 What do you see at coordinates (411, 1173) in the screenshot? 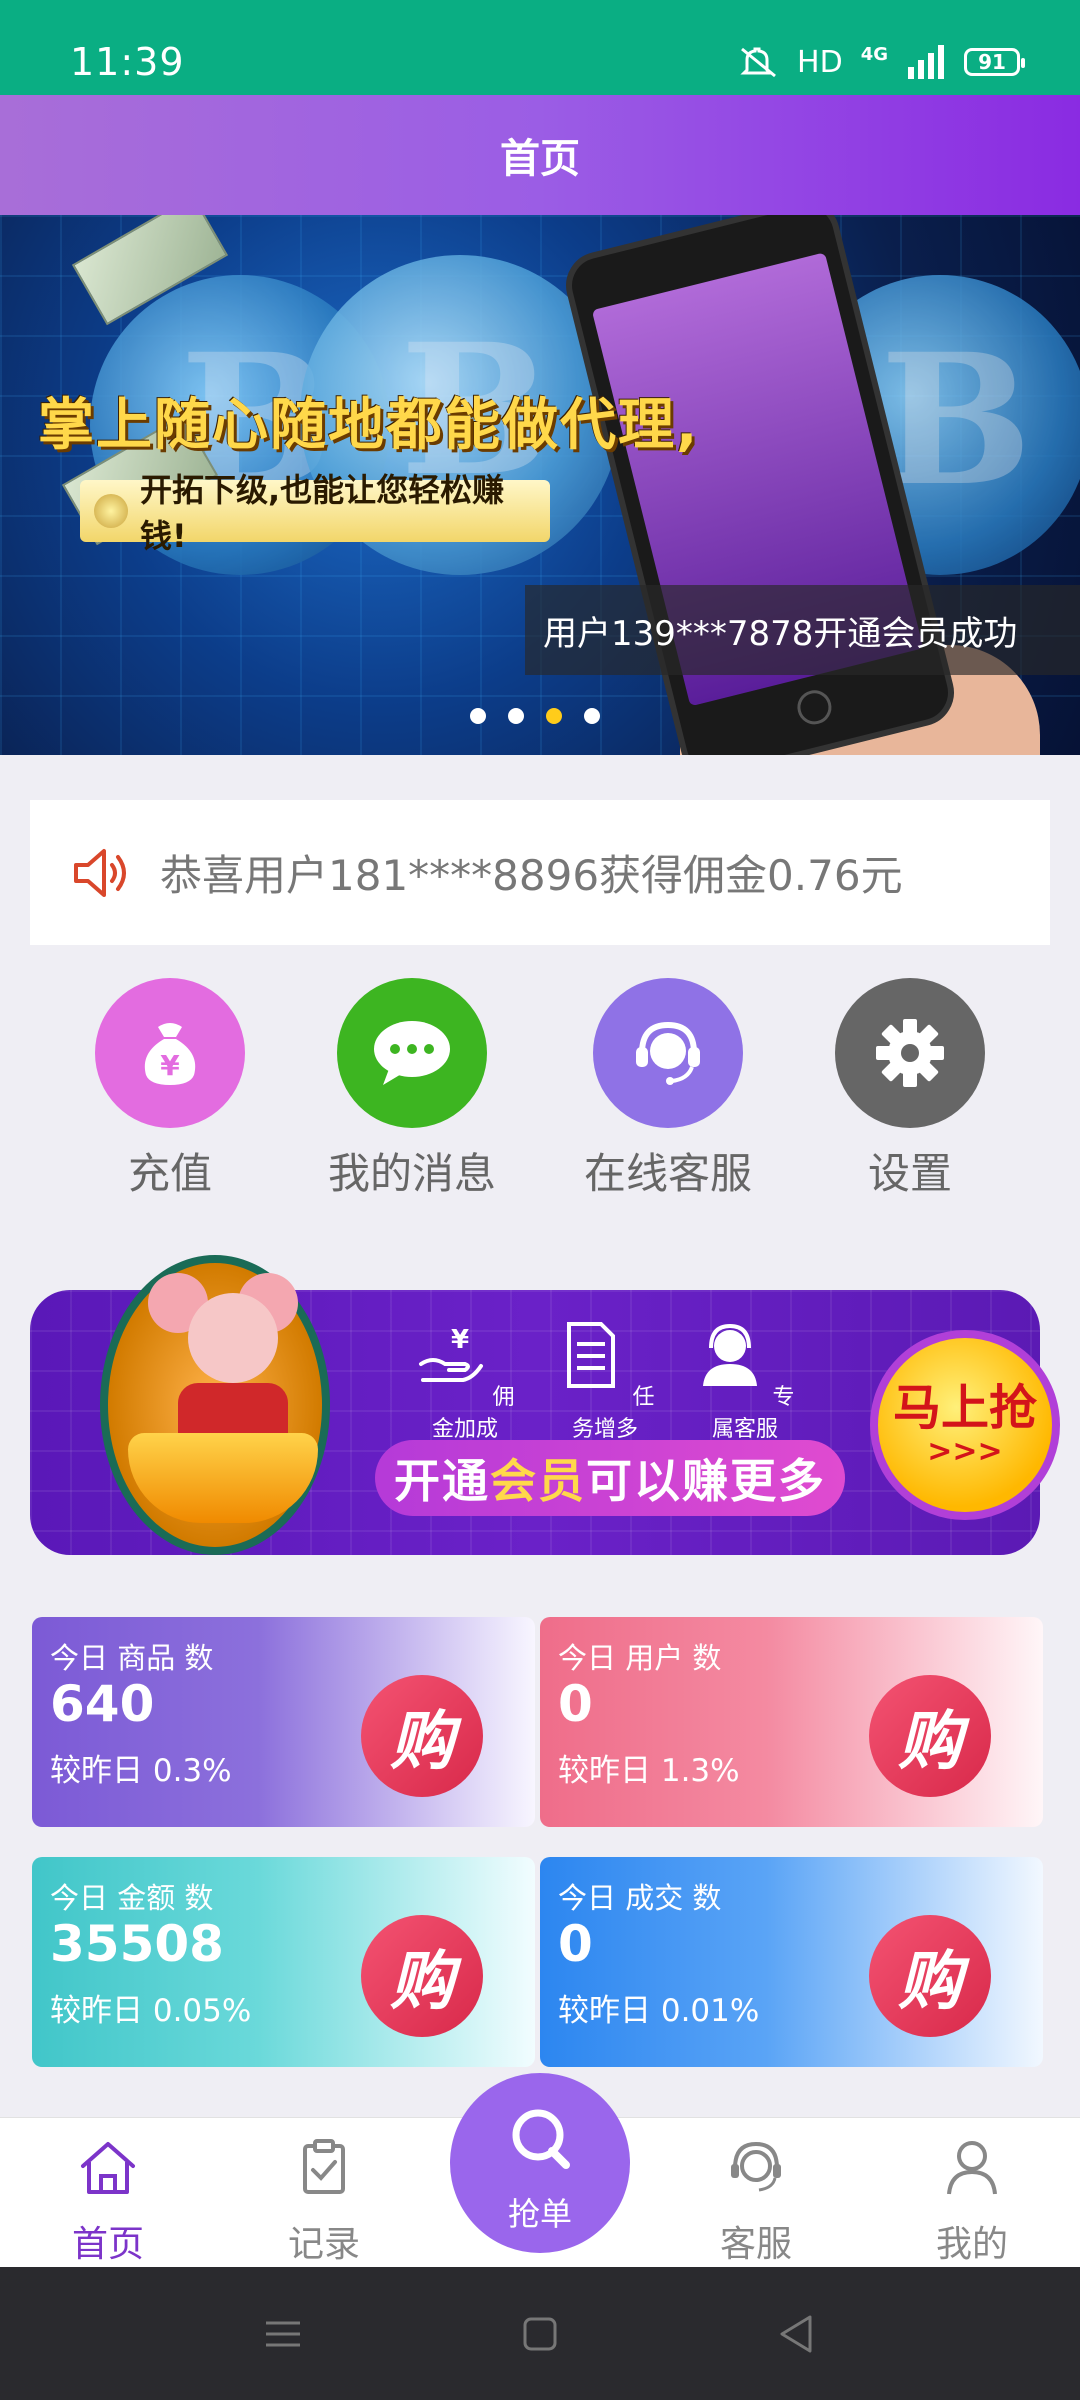
I see `messages-label: 我的消息` at bounding box center [411, 1173].